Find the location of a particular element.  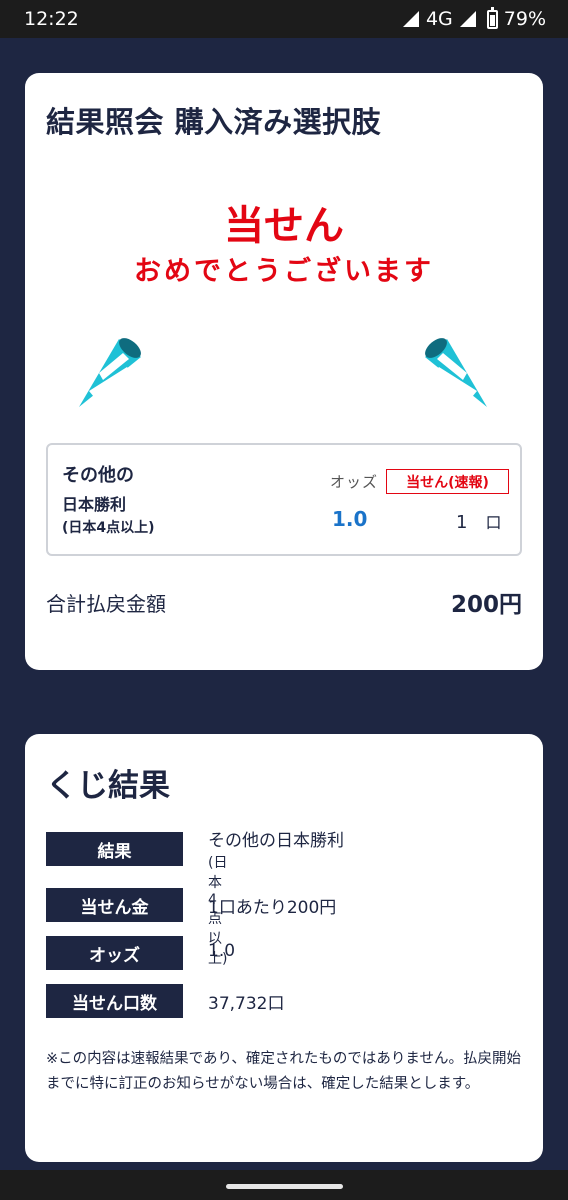

total-payout-label: 合計払戻金額 is located at coordinates (106, 604).